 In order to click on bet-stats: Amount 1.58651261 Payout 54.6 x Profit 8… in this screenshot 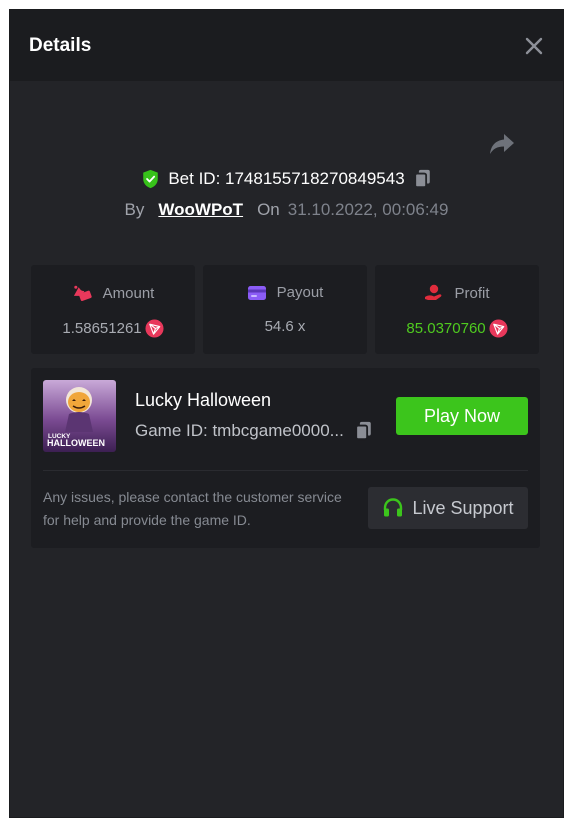, I will do `click(285, 309)`.